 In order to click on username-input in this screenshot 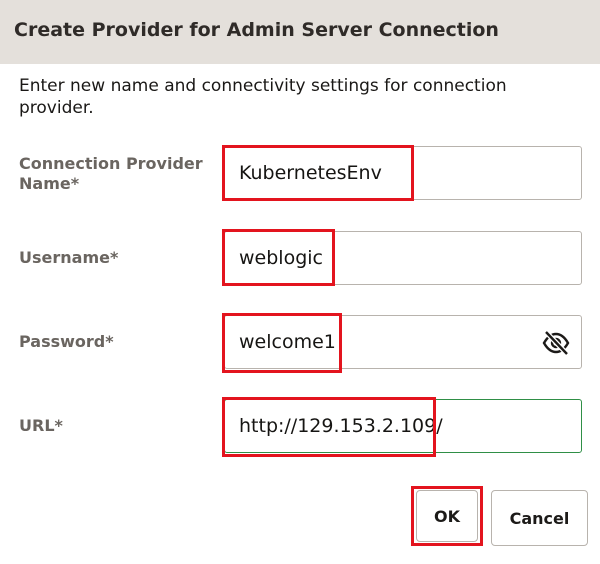, I will do `click(403, 258)`.